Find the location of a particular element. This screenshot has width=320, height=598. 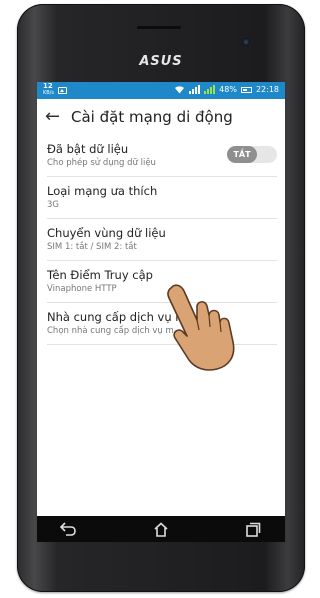

battery-percentage: 48% is located at coordinates (228, 89).